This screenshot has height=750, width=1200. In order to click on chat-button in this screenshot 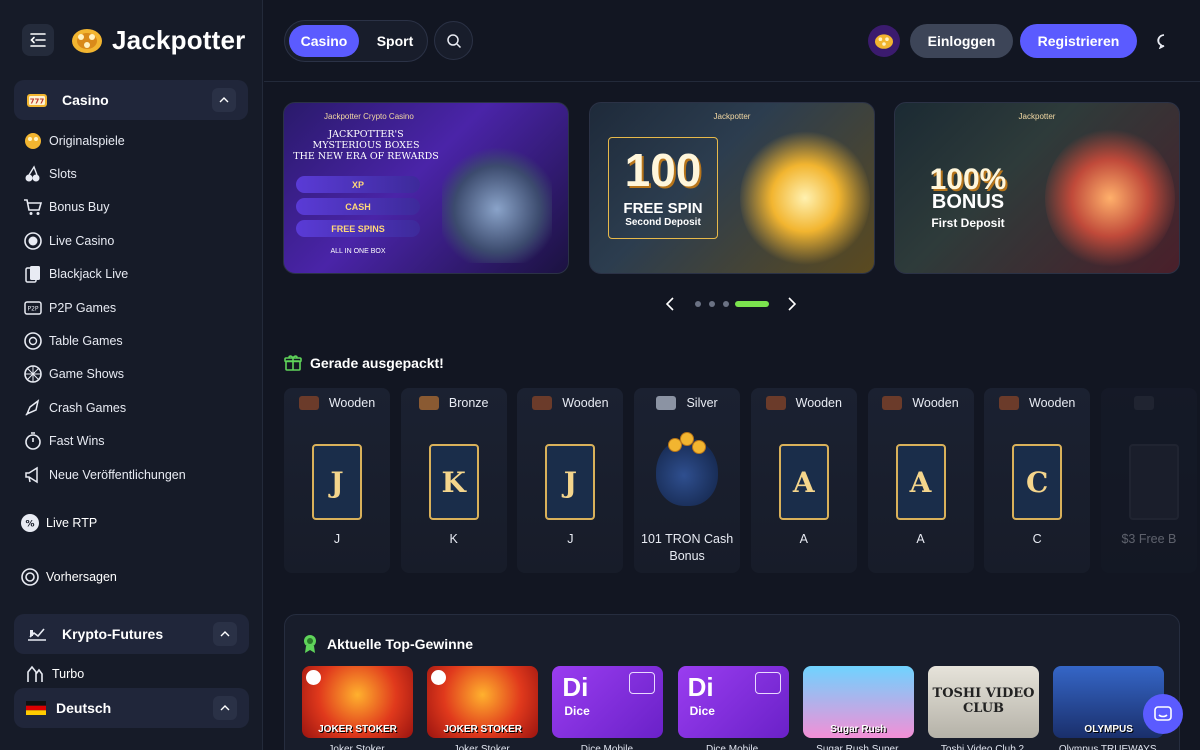, I will do `click(1164, 41)`.